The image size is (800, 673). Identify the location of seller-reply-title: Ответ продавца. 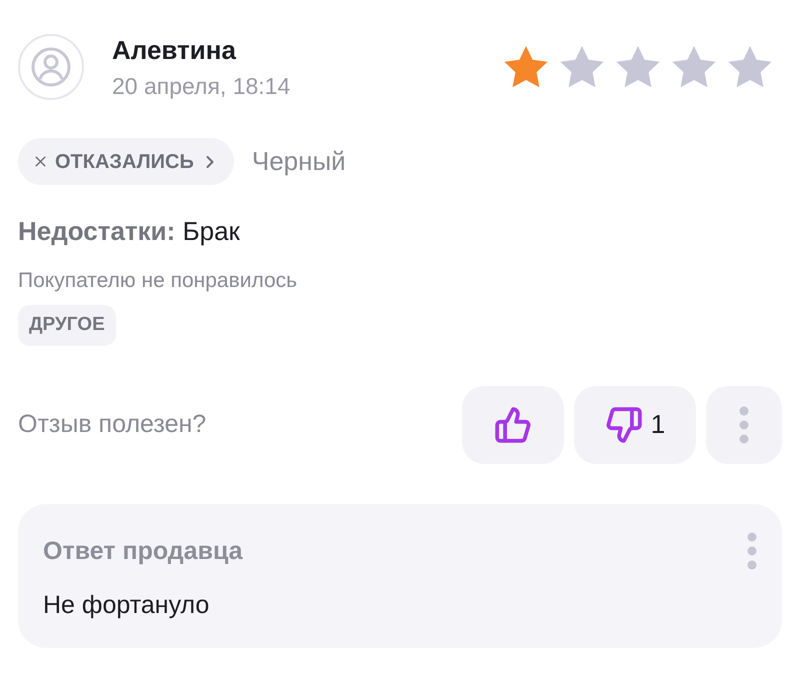
(143, 551).